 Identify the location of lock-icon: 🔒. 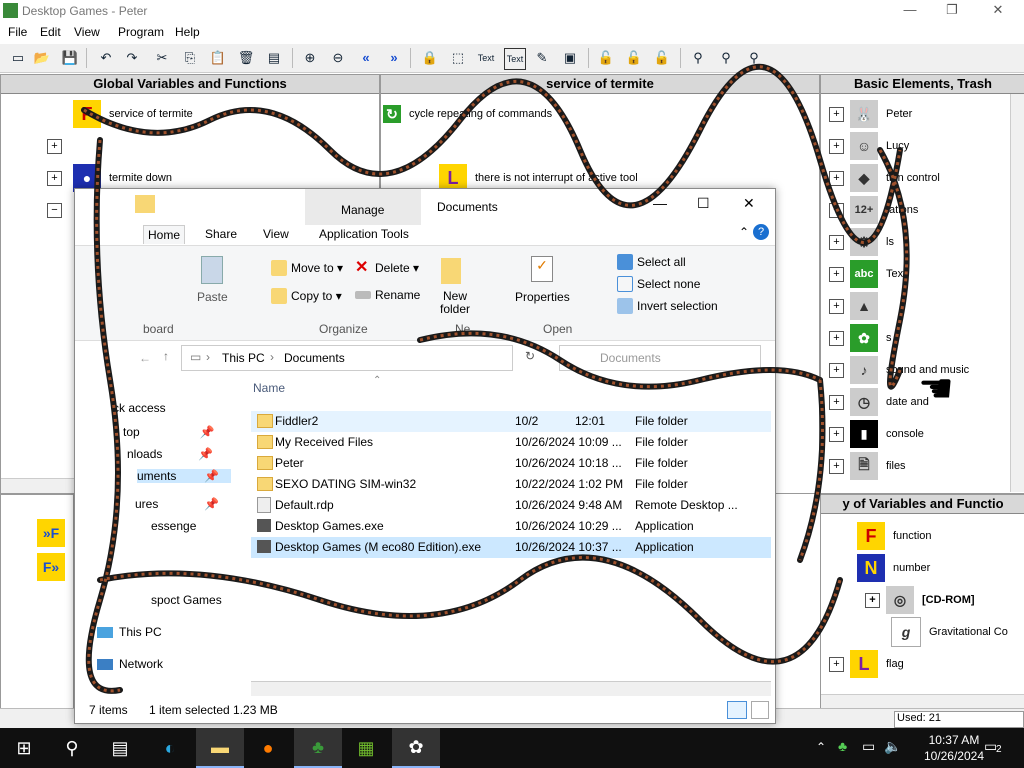
(430, 58).